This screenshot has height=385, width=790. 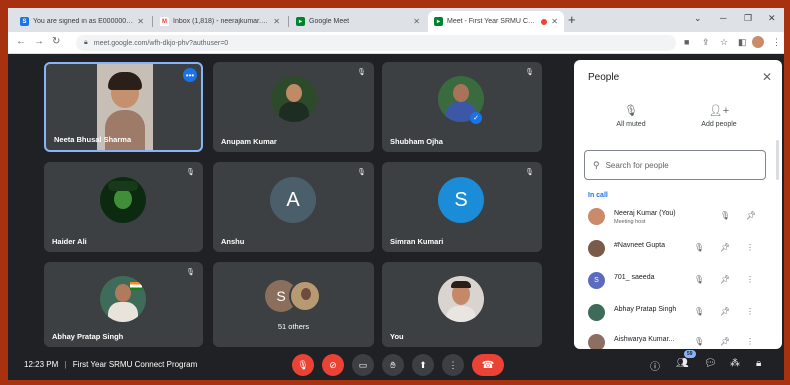 I want to click on bookmark-star-icon: ☆, so click(x=724, y=42).